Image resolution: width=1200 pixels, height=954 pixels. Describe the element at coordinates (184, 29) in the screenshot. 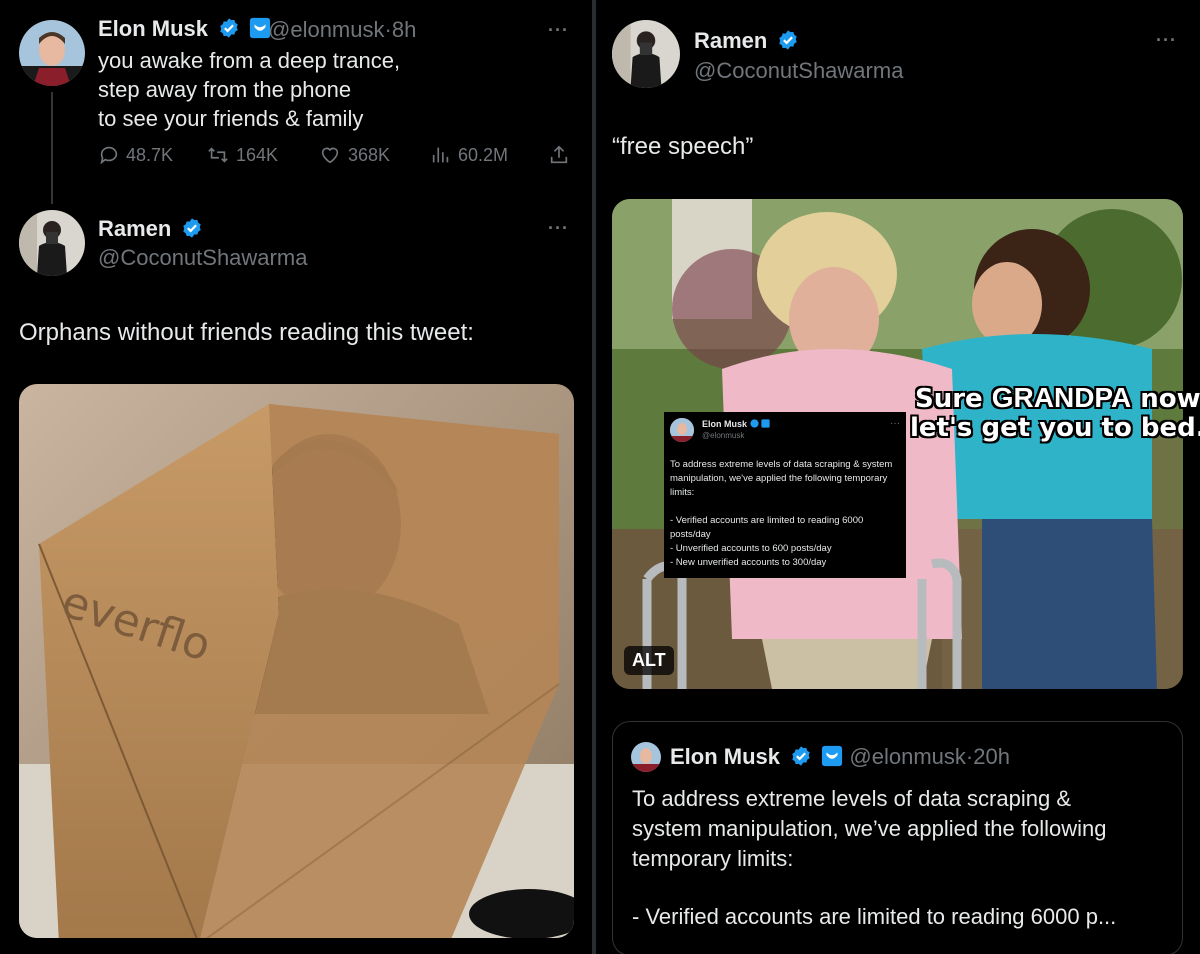

I see `tweet1-author-name: Elon Musk` at that location.